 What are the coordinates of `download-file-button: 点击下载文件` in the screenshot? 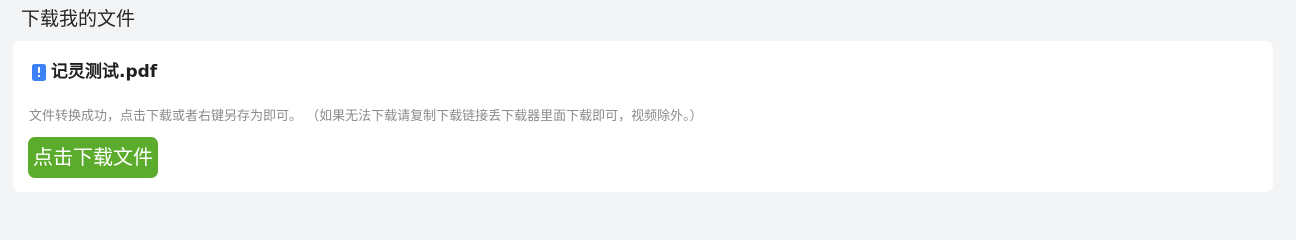 It's located at (93, 157).